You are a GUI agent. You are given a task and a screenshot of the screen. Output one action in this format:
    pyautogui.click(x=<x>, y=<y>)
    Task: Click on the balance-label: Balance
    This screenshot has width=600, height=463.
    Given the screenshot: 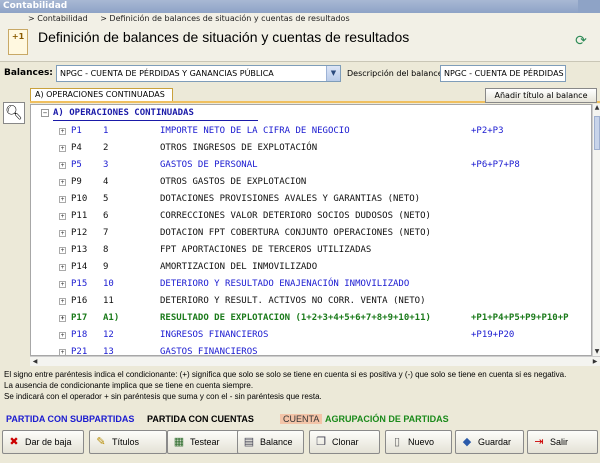 What is the action you would take?
    pyautogui.click(x=276, y=442)
    